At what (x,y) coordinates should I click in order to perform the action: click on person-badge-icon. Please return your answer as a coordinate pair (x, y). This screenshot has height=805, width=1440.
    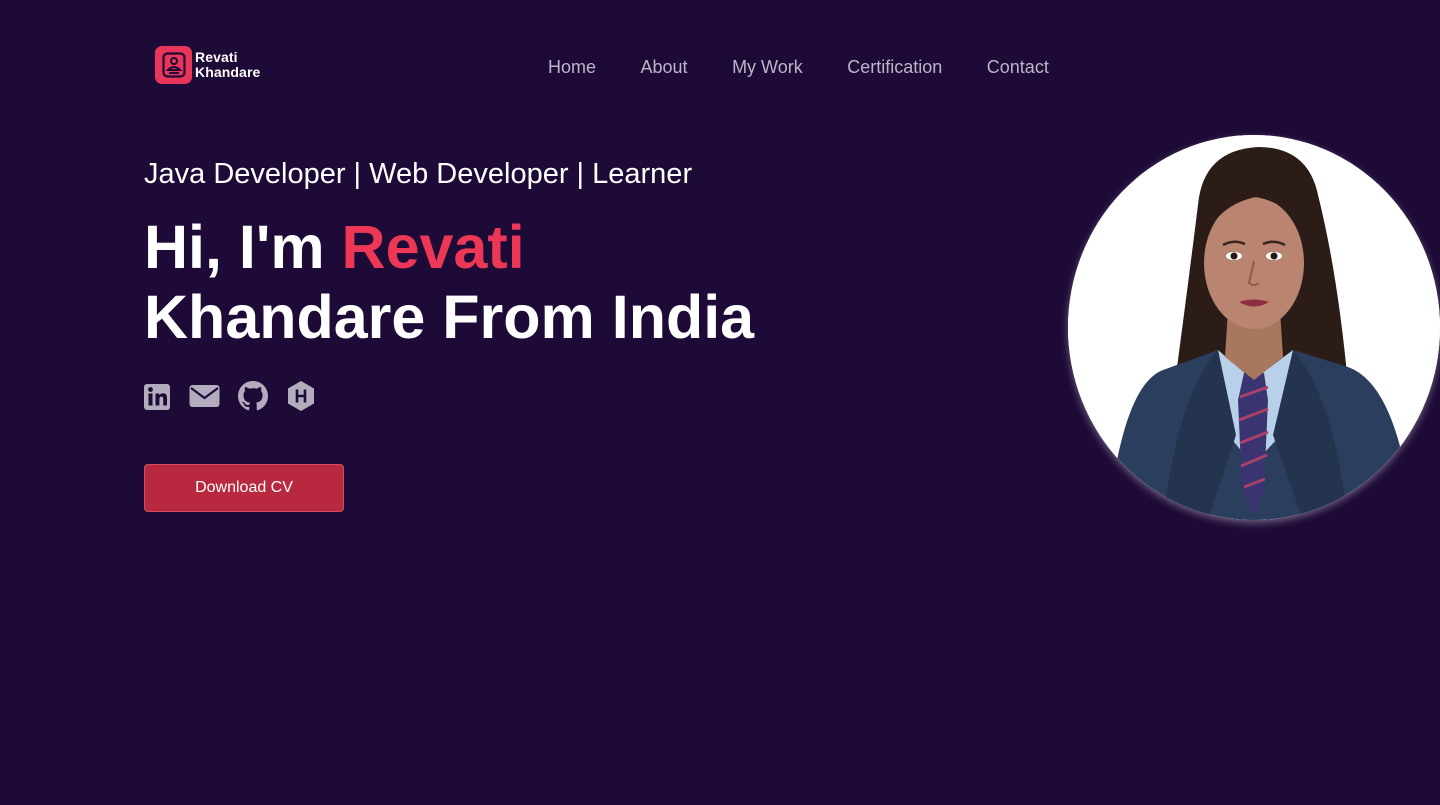
    Looking at the image, I should click on (173, 65).